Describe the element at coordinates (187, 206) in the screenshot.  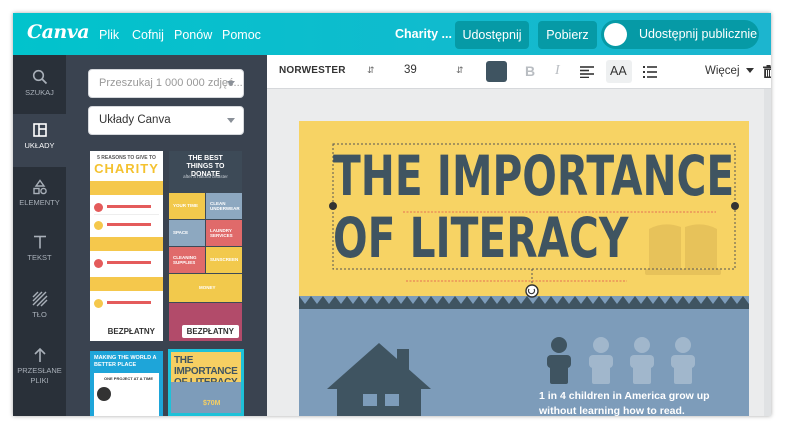
I see `thumb-donate-cell: YOUR TIME` at that location.